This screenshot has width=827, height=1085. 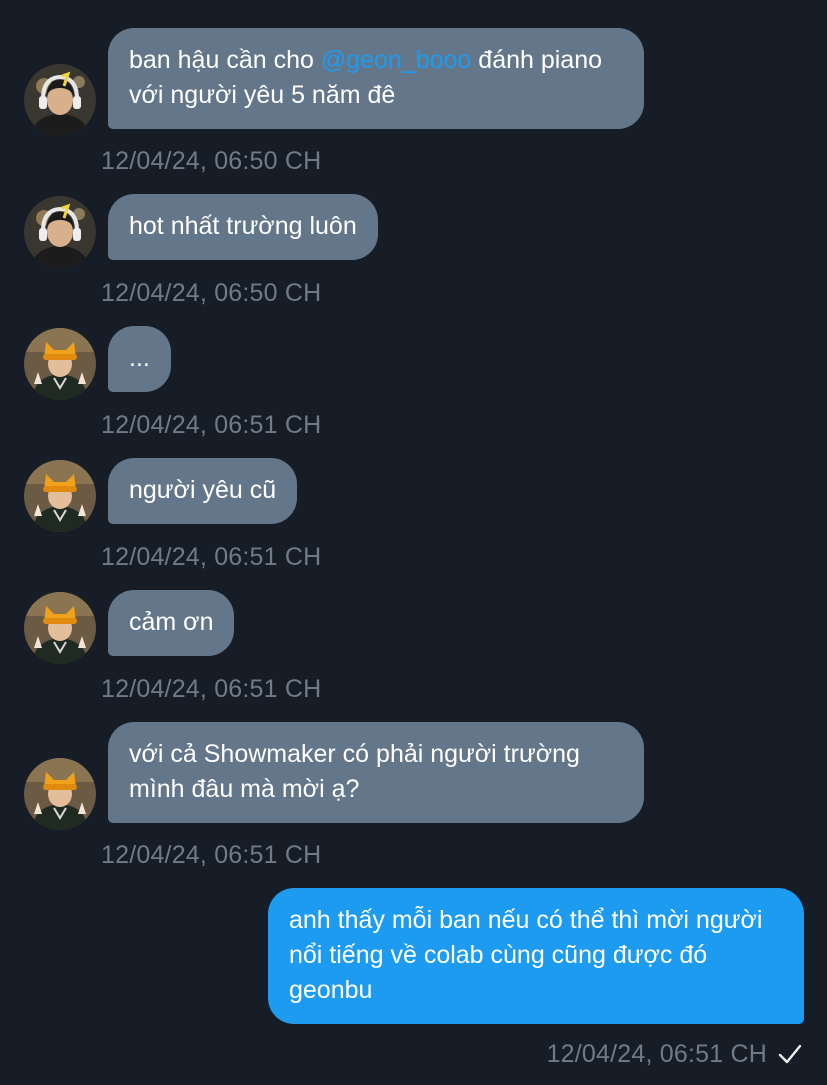 I want to click on message-bubble: cảm ơn, so click(x=171, y=623).